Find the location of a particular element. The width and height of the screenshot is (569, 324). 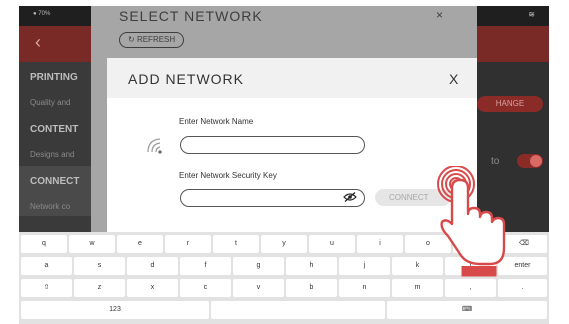

battery-level: 70% is located at coordinates (44, 14).